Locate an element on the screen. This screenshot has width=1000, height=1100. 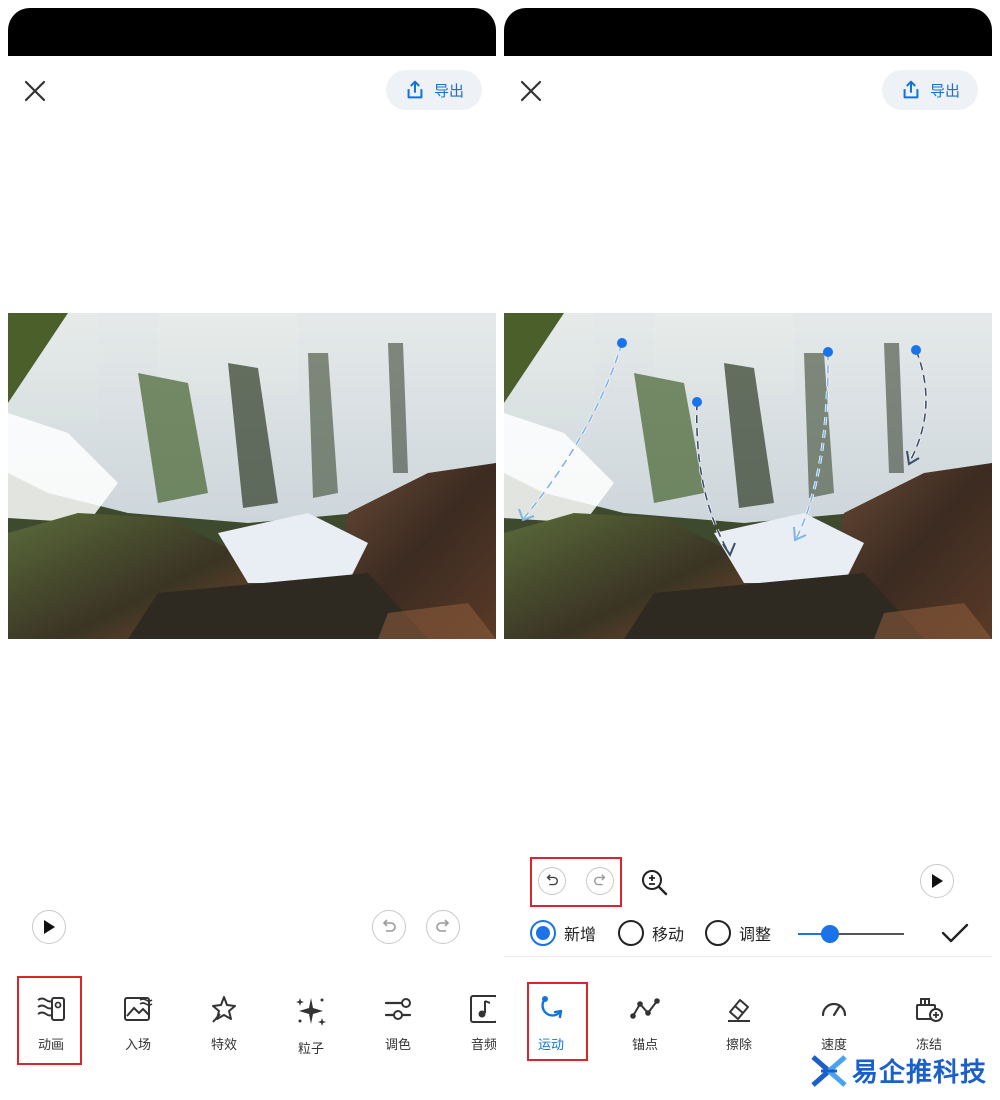
effects-icon is located at coordinates (224, 1009).